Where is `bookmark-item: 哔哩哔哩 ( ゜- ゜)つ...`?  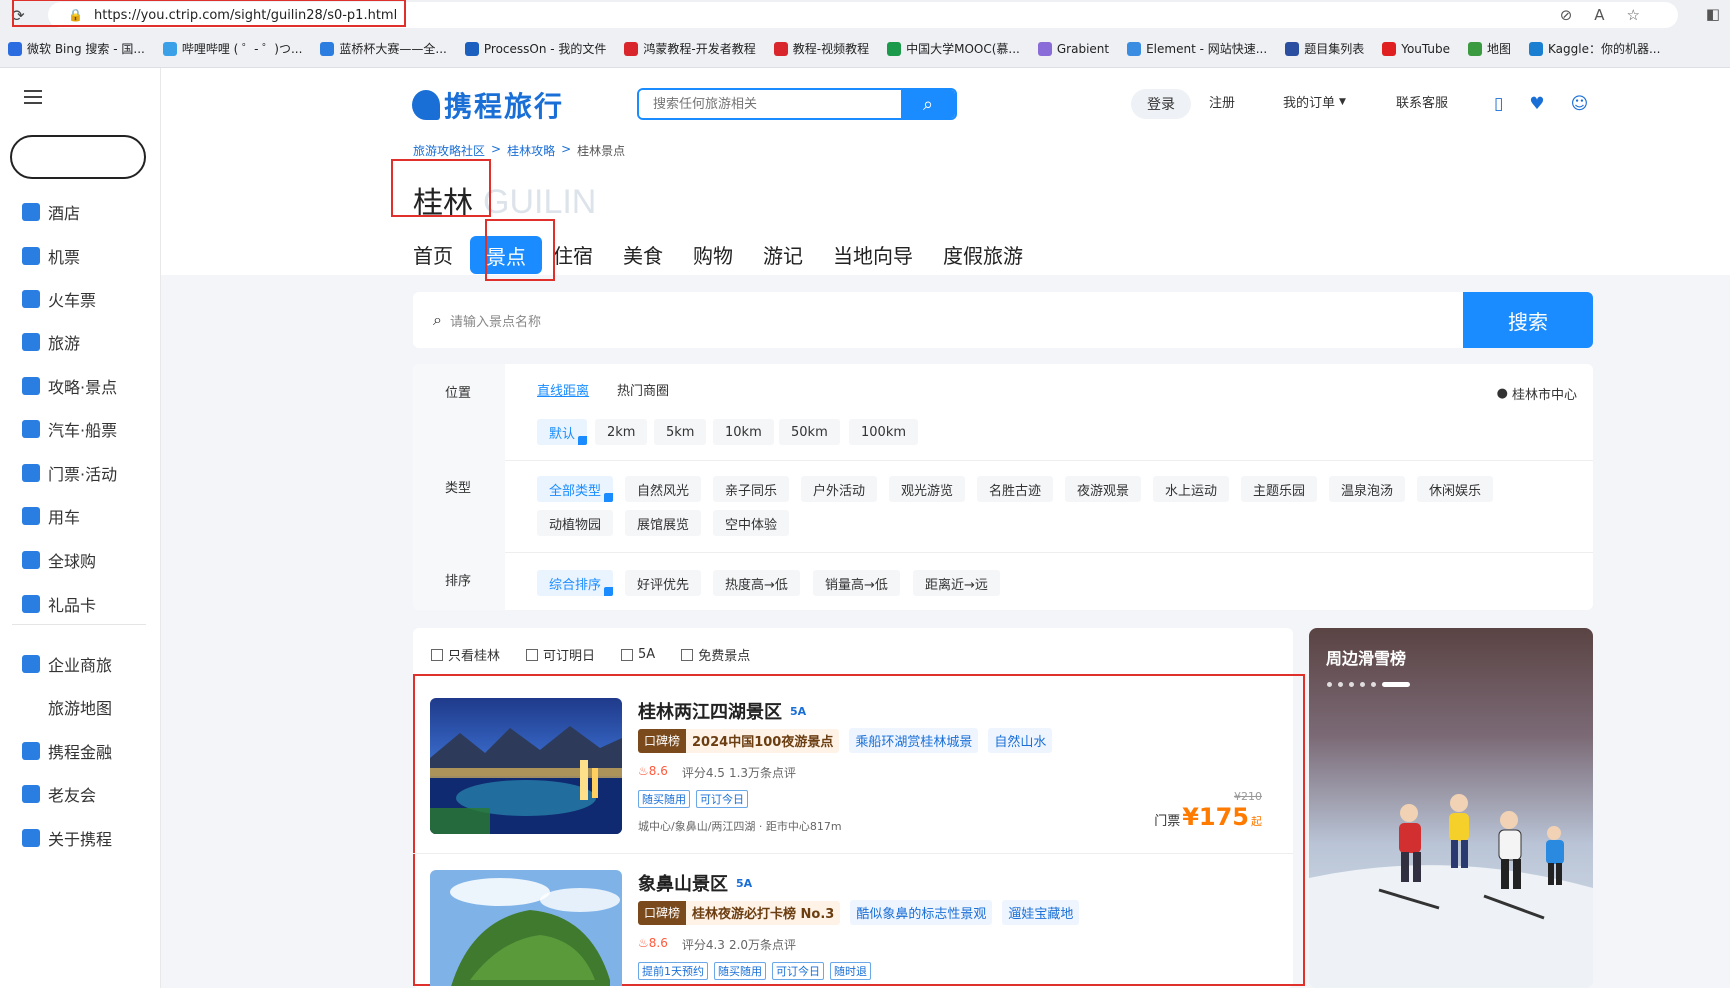 bookmark-item: 哔哩哔哩 ( ゜- ゜)つ... is located at coordinates (232, 48).